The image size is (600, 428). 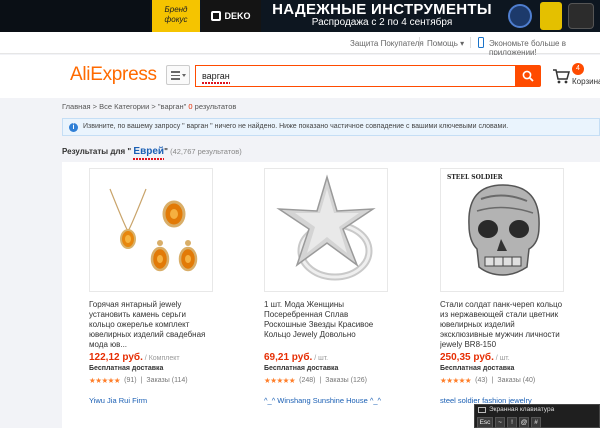 I want to click on key-hash: #, so click(x=536, y=422).